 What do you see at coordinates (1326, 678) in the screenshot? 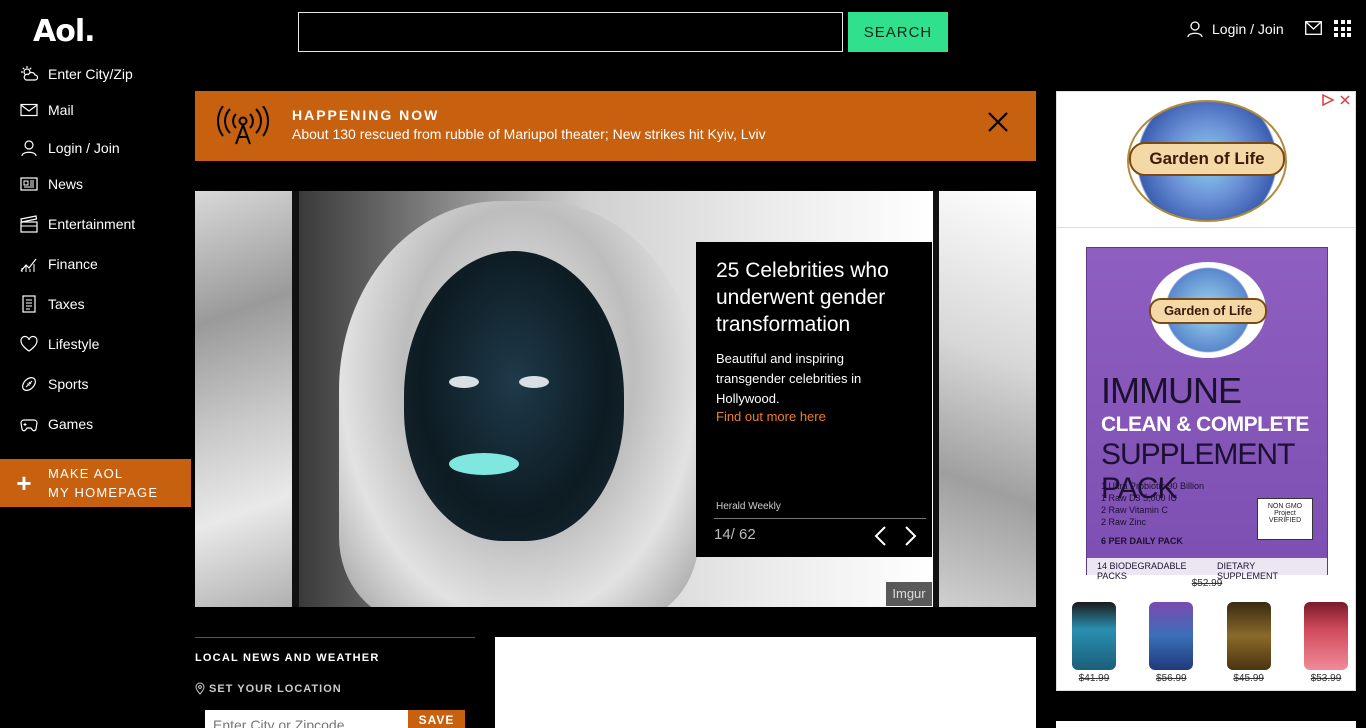
I see `product-price: $53.99` at bounding box center [1326, 678].